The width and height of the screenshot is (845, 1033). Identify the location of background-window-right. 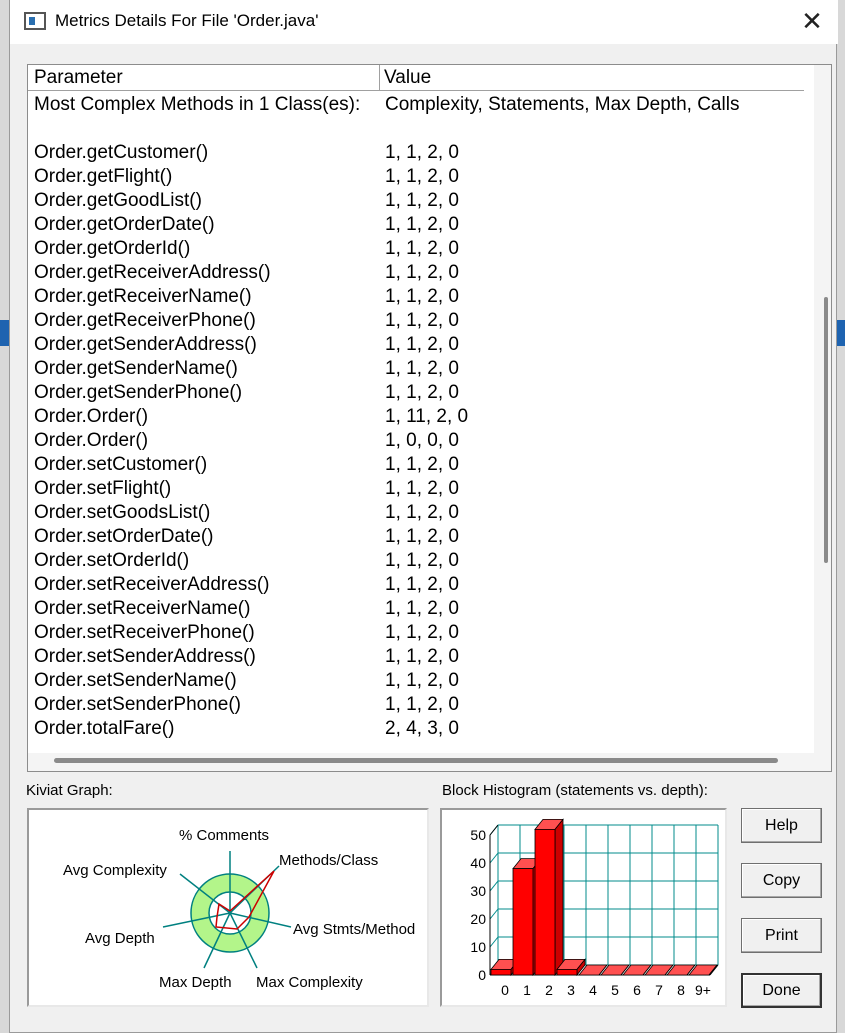
(841, 516).